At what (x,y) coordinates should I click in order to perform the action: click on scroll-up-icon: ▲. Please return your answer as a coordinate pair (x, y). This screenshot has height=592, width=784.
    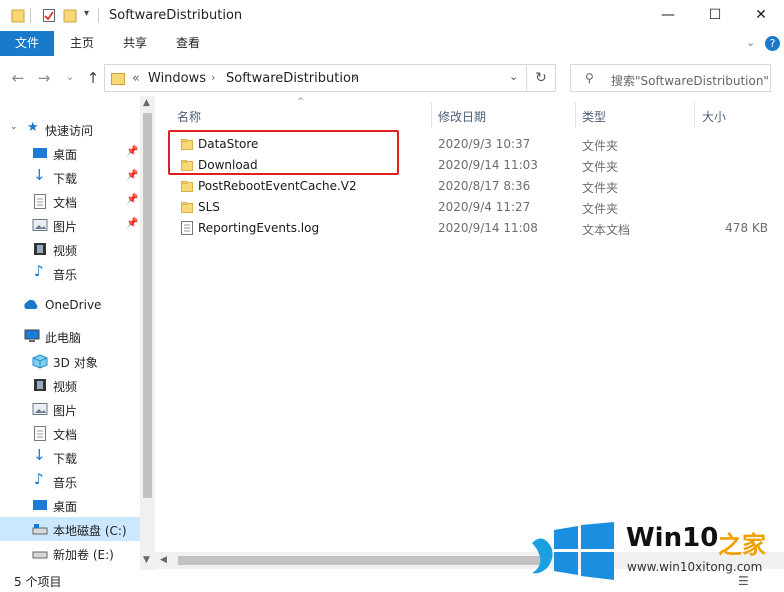
    Looking at the image, I should click on (146, 103).